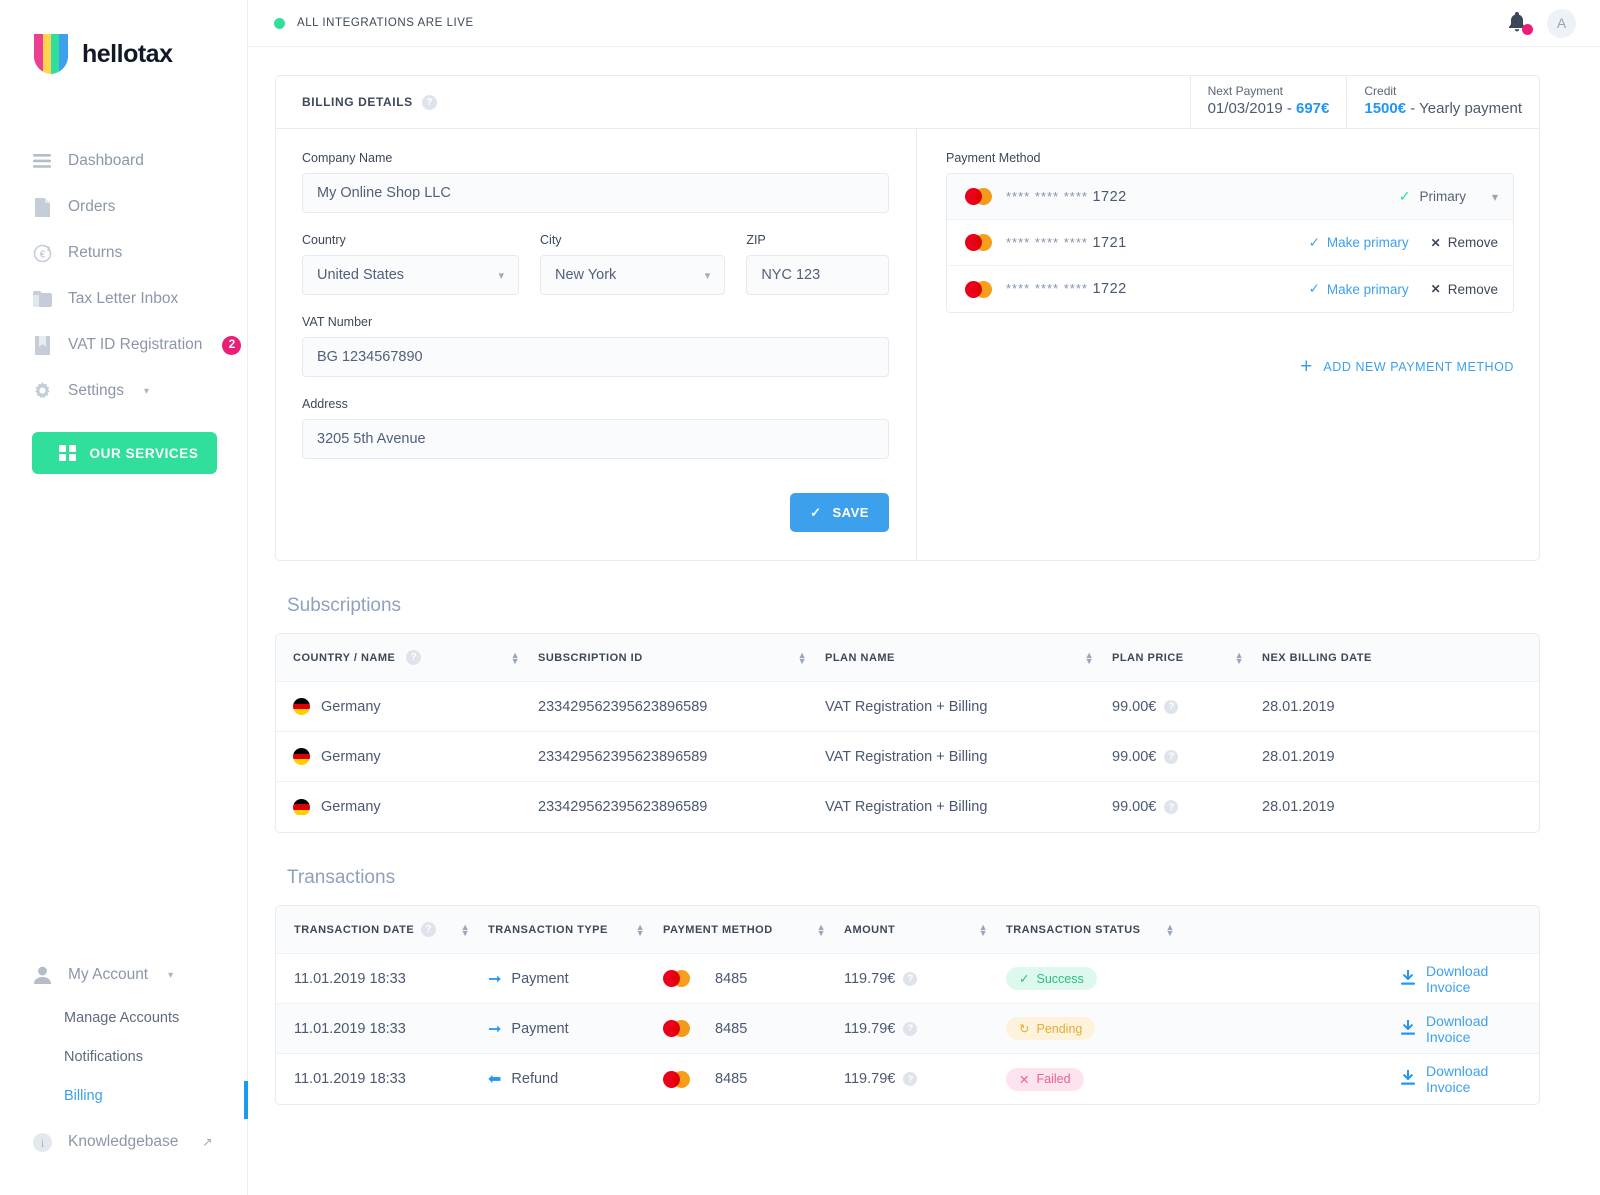 The height and width of the screenshot is (1195, 1600). What do you see at coordinates (123, 1017) in the screenshot?
I see `sidebar-item-manage-accounts: Manage Accounts` at bounding box center [123, 1017].